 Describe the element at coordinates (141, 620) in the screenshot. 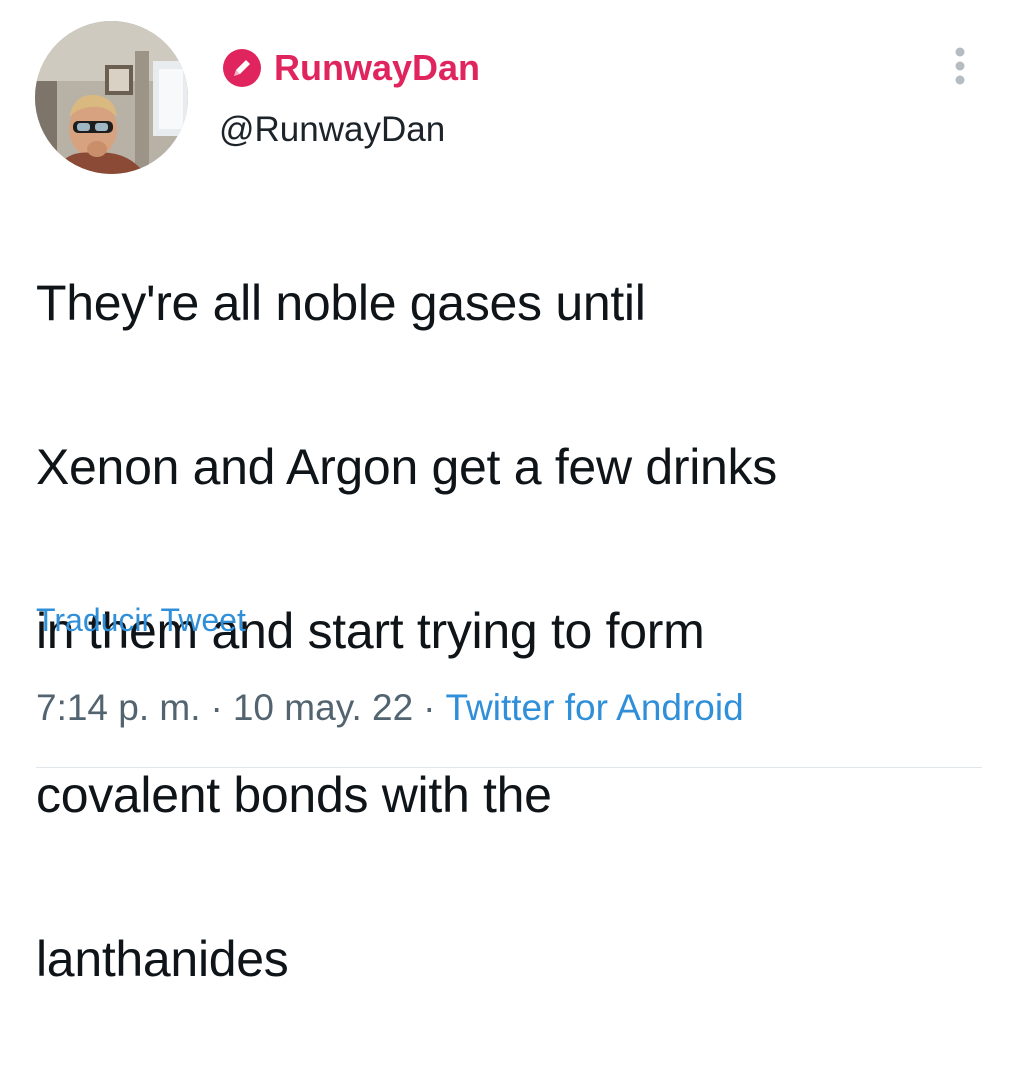

I see `translate-tweet-link: Traducir Tweet` at that location.